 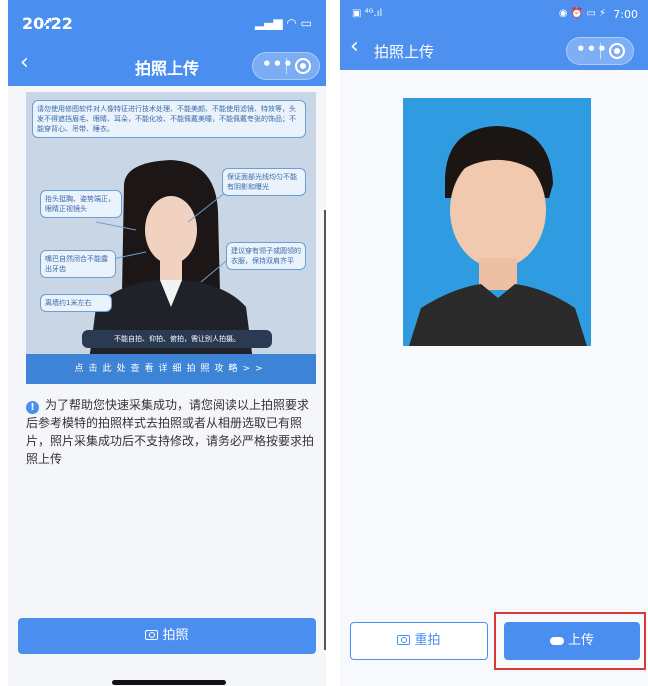 I want to click on signal-wifi-battery-icon: ▂▄▆ ◠ ▭, so click(x=283, y=23).